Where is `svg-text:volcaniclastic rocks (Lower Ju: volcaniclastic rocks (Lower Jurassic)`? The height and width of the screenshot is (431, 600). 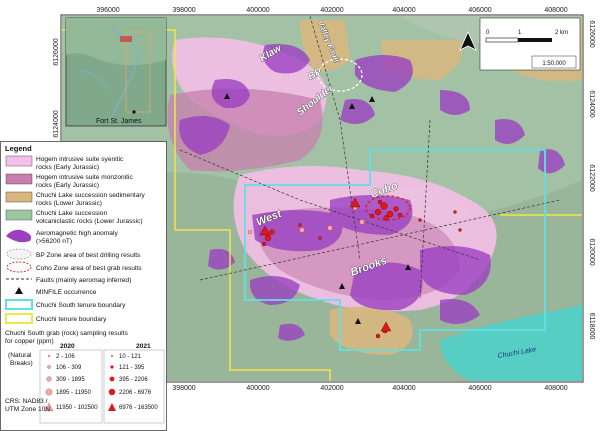 svg-text:volcaniclastic rocks (Lower Ju: volcaniclastic rocks (Lower Jurassic) is located at coordinates (89, 221).